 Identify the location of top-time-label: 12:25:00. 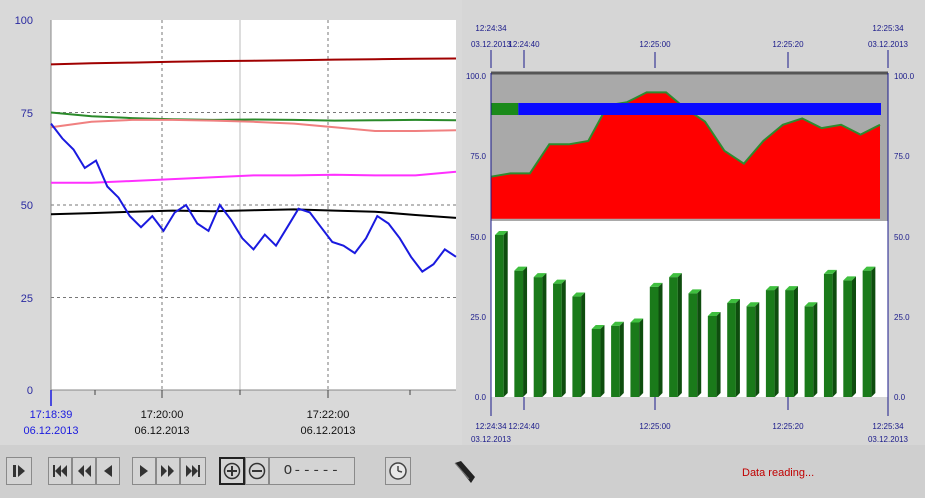
(655, 44).